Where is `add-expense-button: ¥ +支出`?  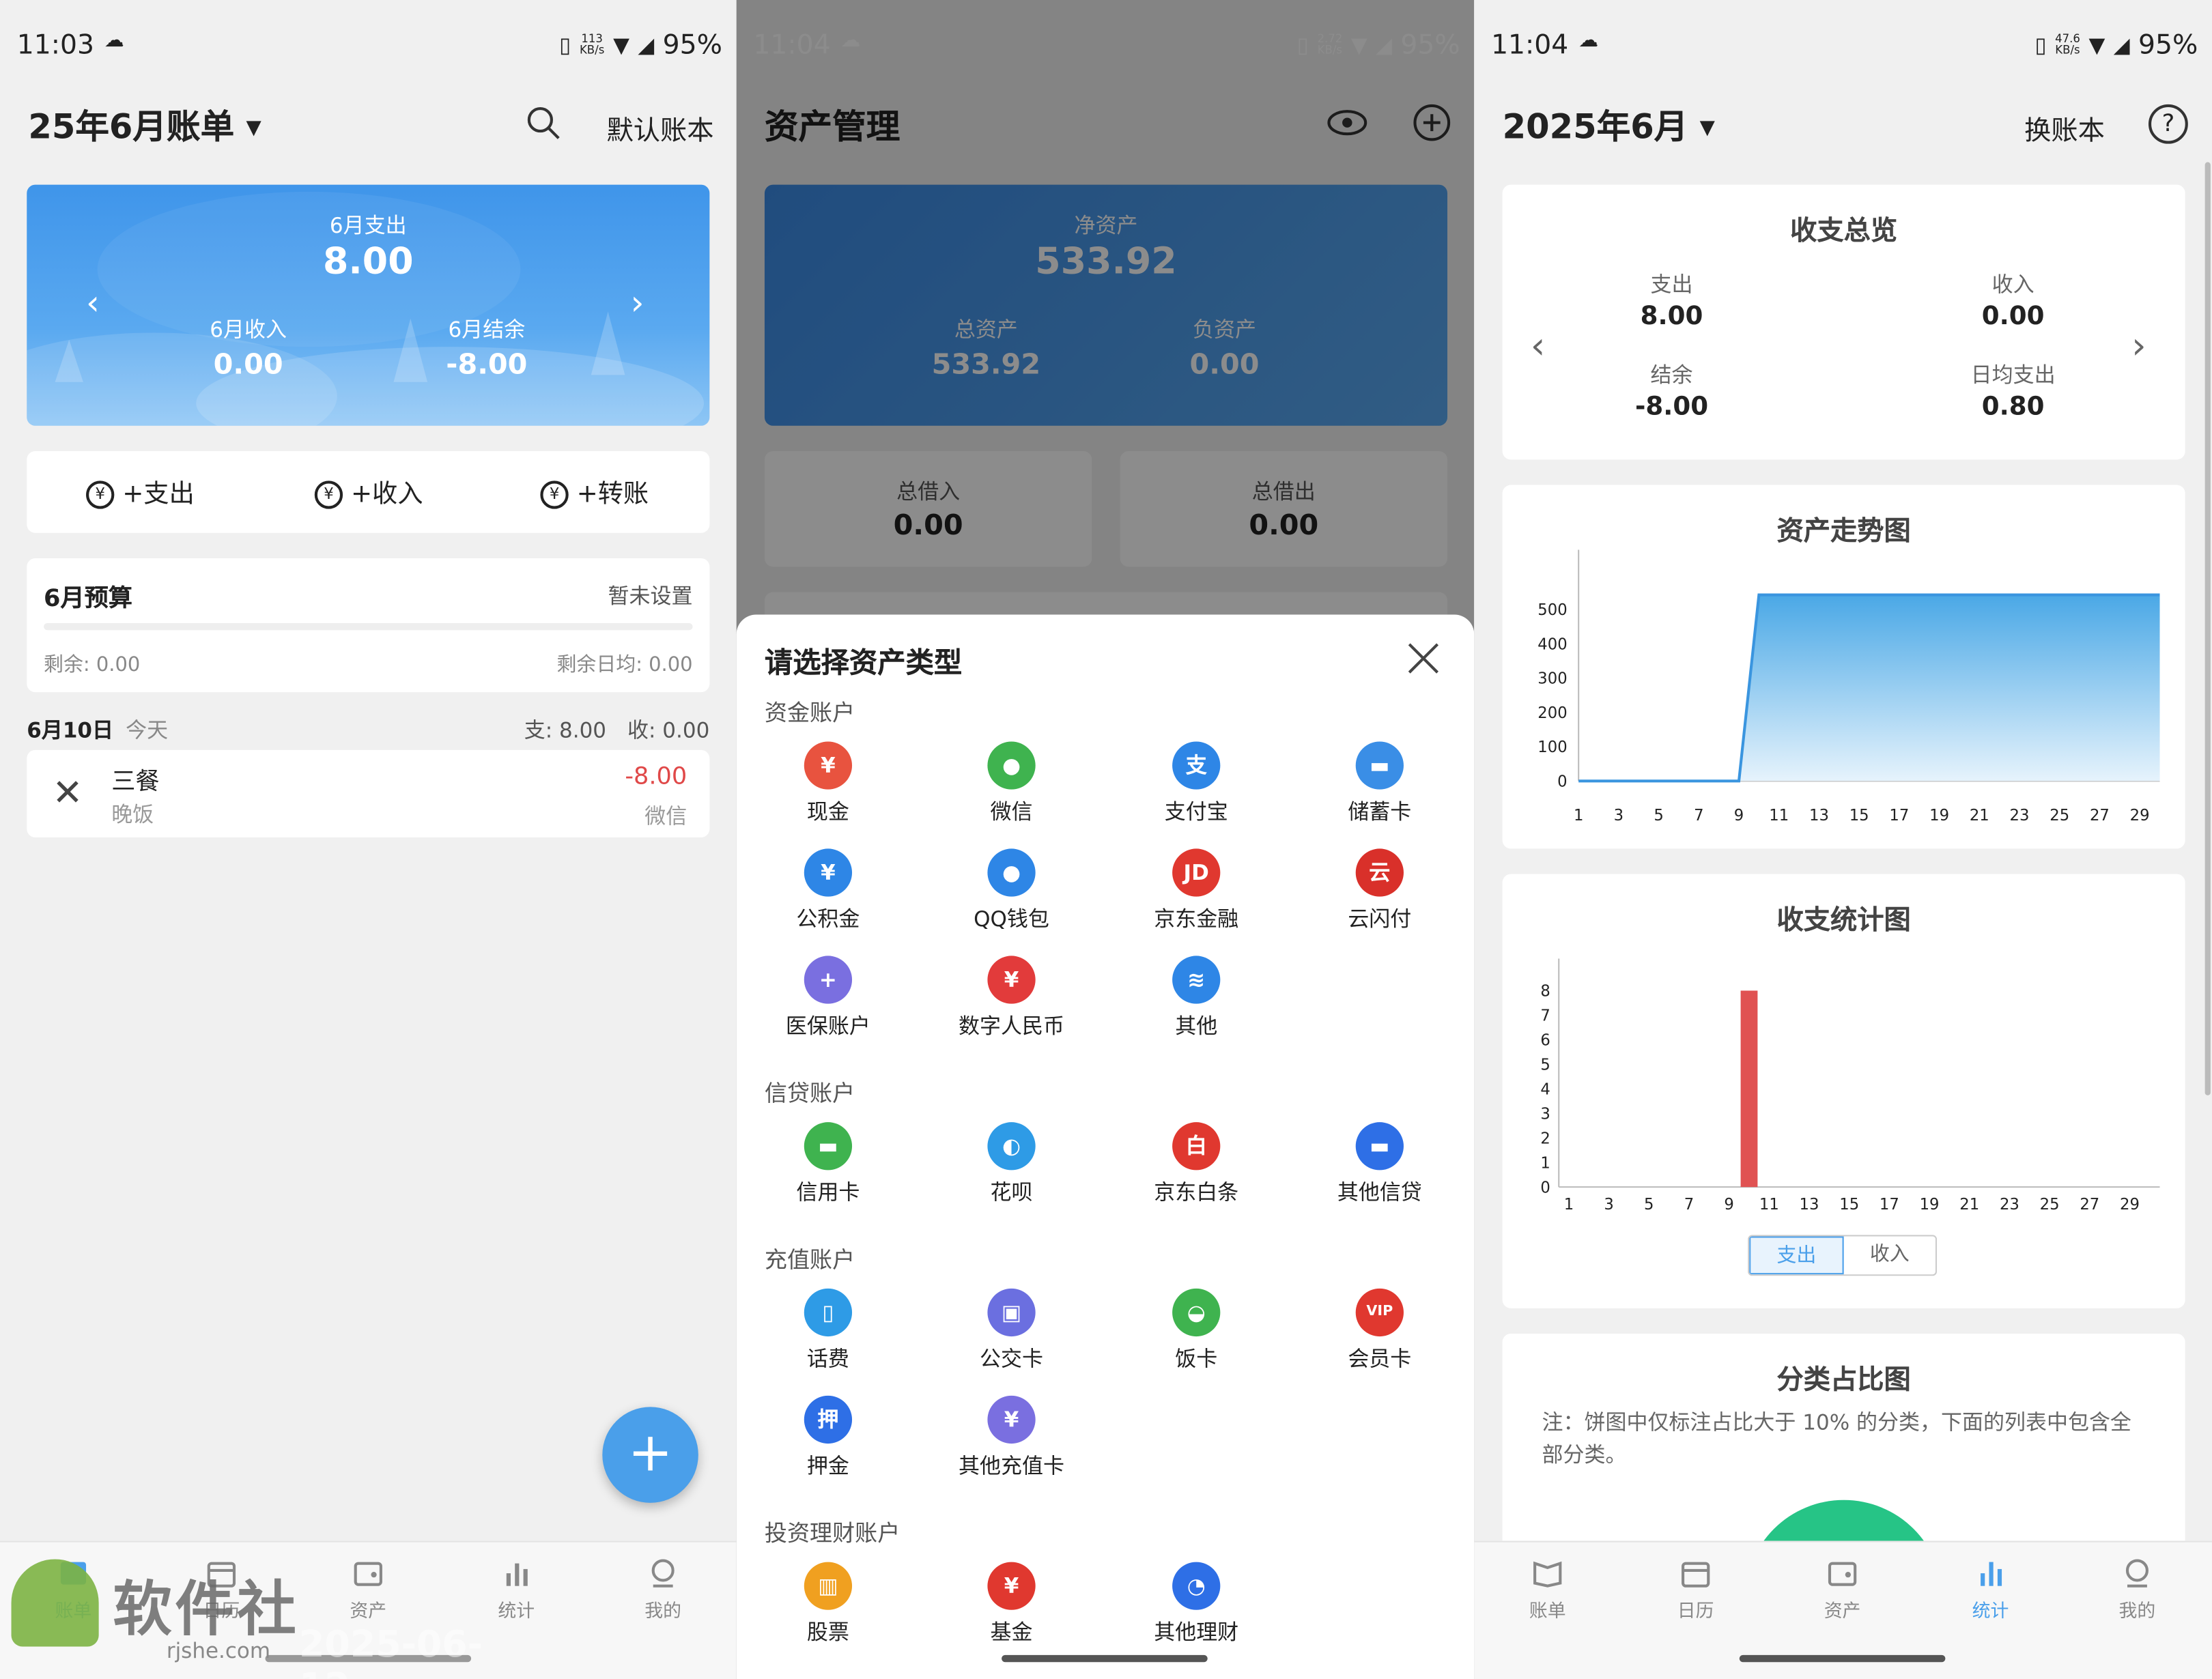 add-expense-button: ¥ +支出 is located at coordinates (140, 492).